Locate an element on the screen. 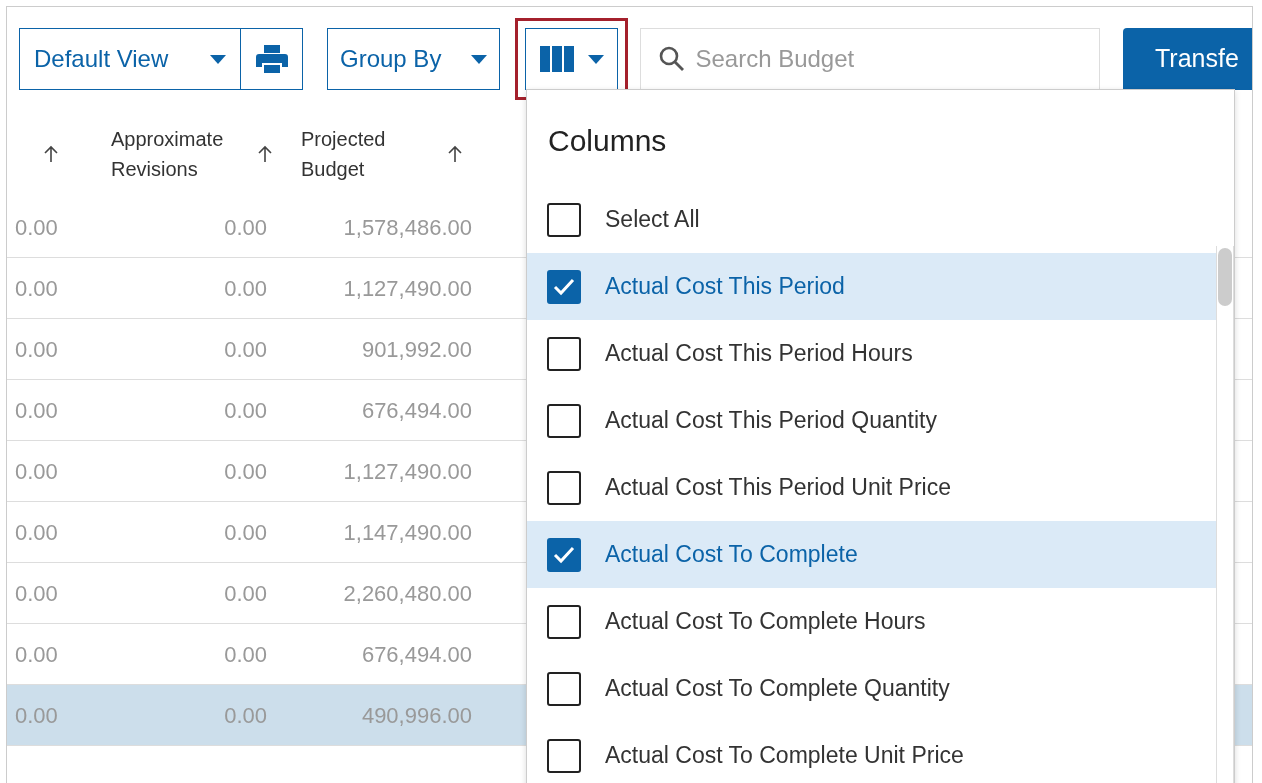 The width and height of the screenshot is (1262, 783). printer-icon is located at coordinates (271, 59).